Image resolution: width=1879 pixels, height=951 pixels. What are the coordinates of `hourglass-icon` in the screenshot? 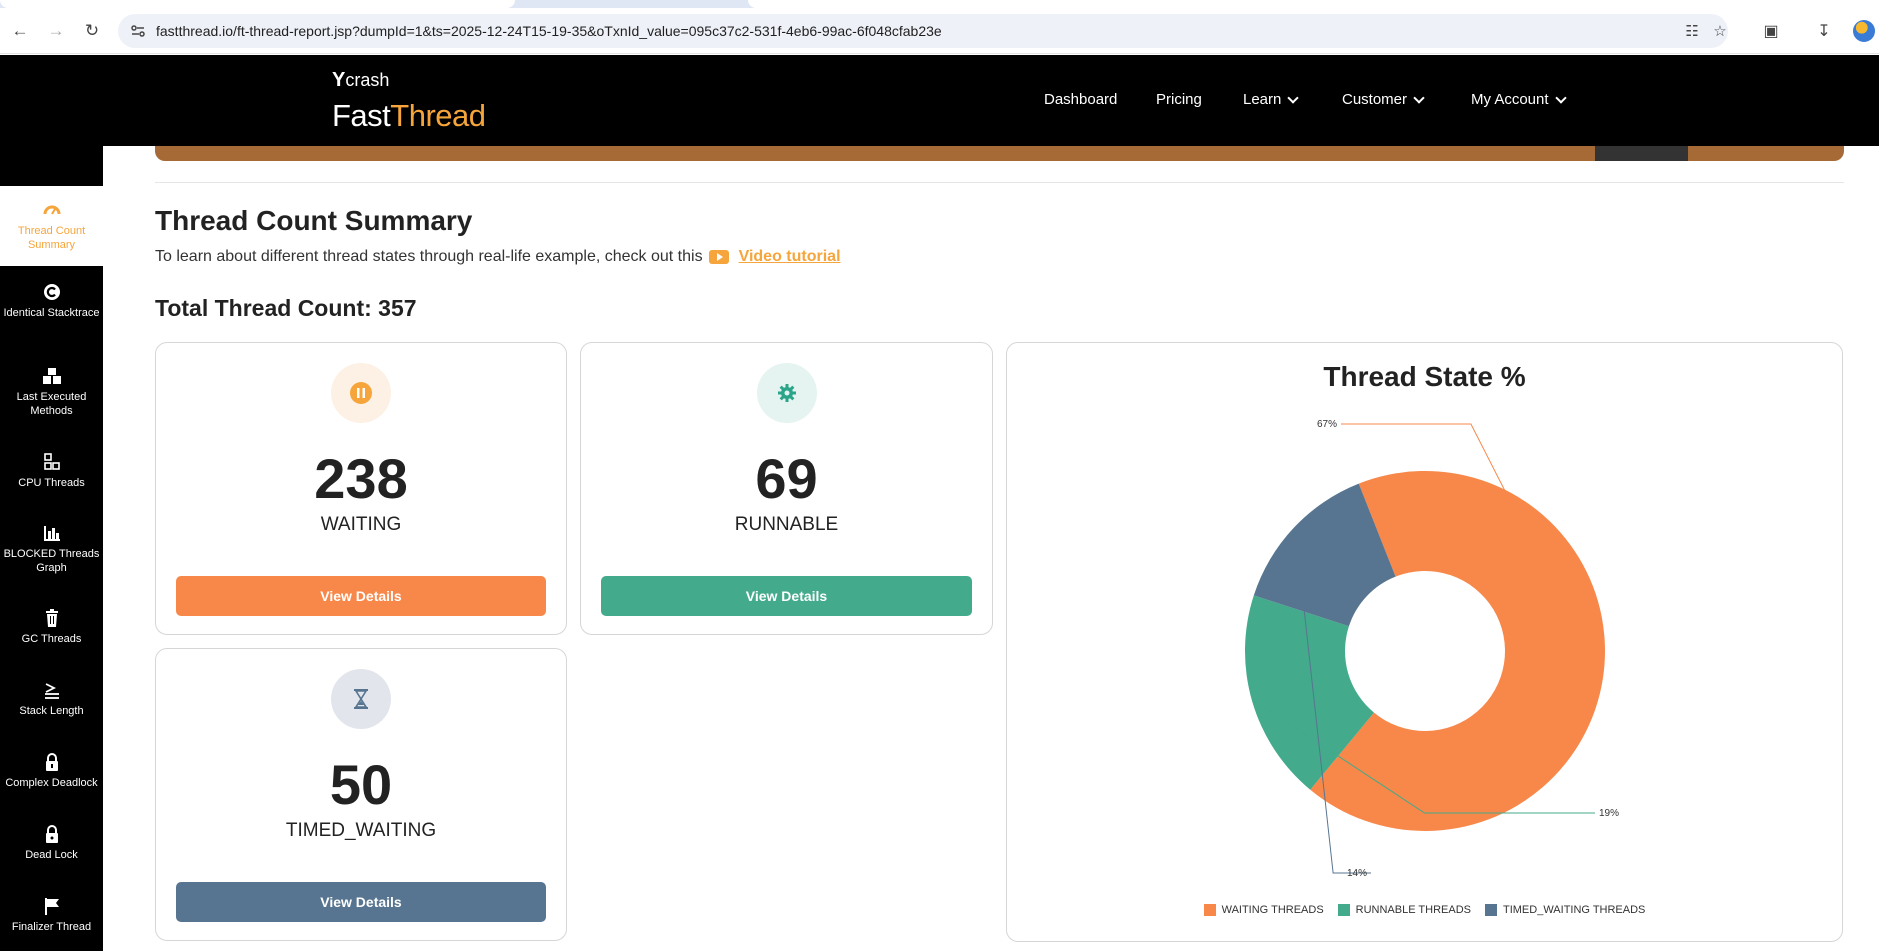 It's located at (361, 699).